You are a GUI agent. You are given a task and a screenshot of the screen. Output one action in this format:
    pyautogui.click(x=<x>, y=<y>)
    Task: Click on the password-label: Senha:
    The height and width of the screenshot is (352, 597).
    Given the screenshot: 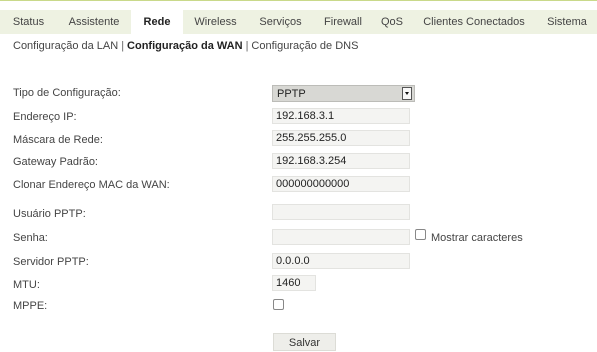 What is the action you would take?
    pyautogui.click(x=30, y=238)
    